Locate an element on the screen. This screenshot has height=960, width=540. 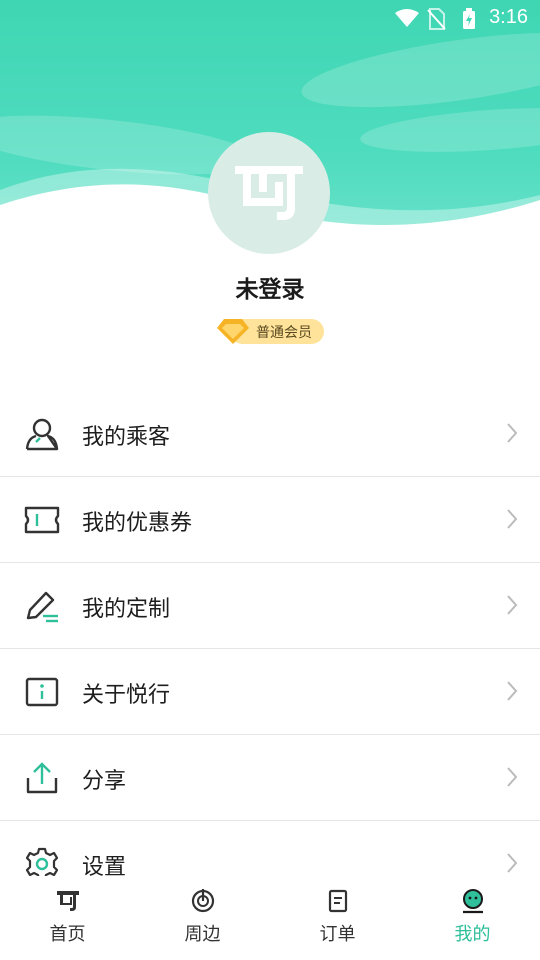
coupon-icon is located at coordinates (42, 520).